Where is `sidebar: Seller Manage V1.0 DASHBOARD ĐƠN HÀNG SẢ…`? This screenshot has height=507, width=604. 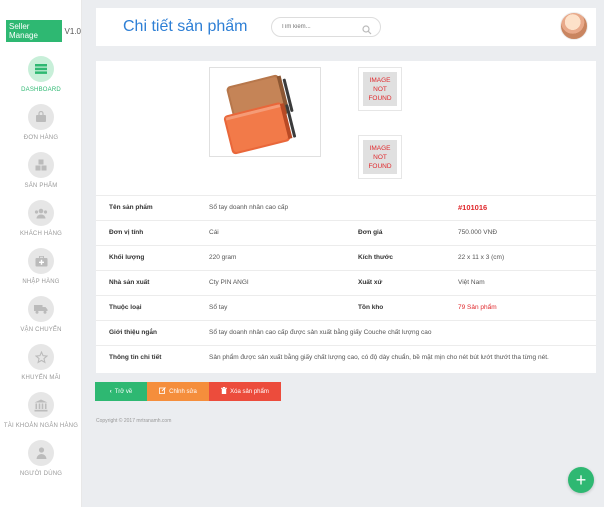
sidebar: Seller Manage V1.0 DASHBOARD ĐƠN HÀNG SẢ… is located at coordinates (41, 253).